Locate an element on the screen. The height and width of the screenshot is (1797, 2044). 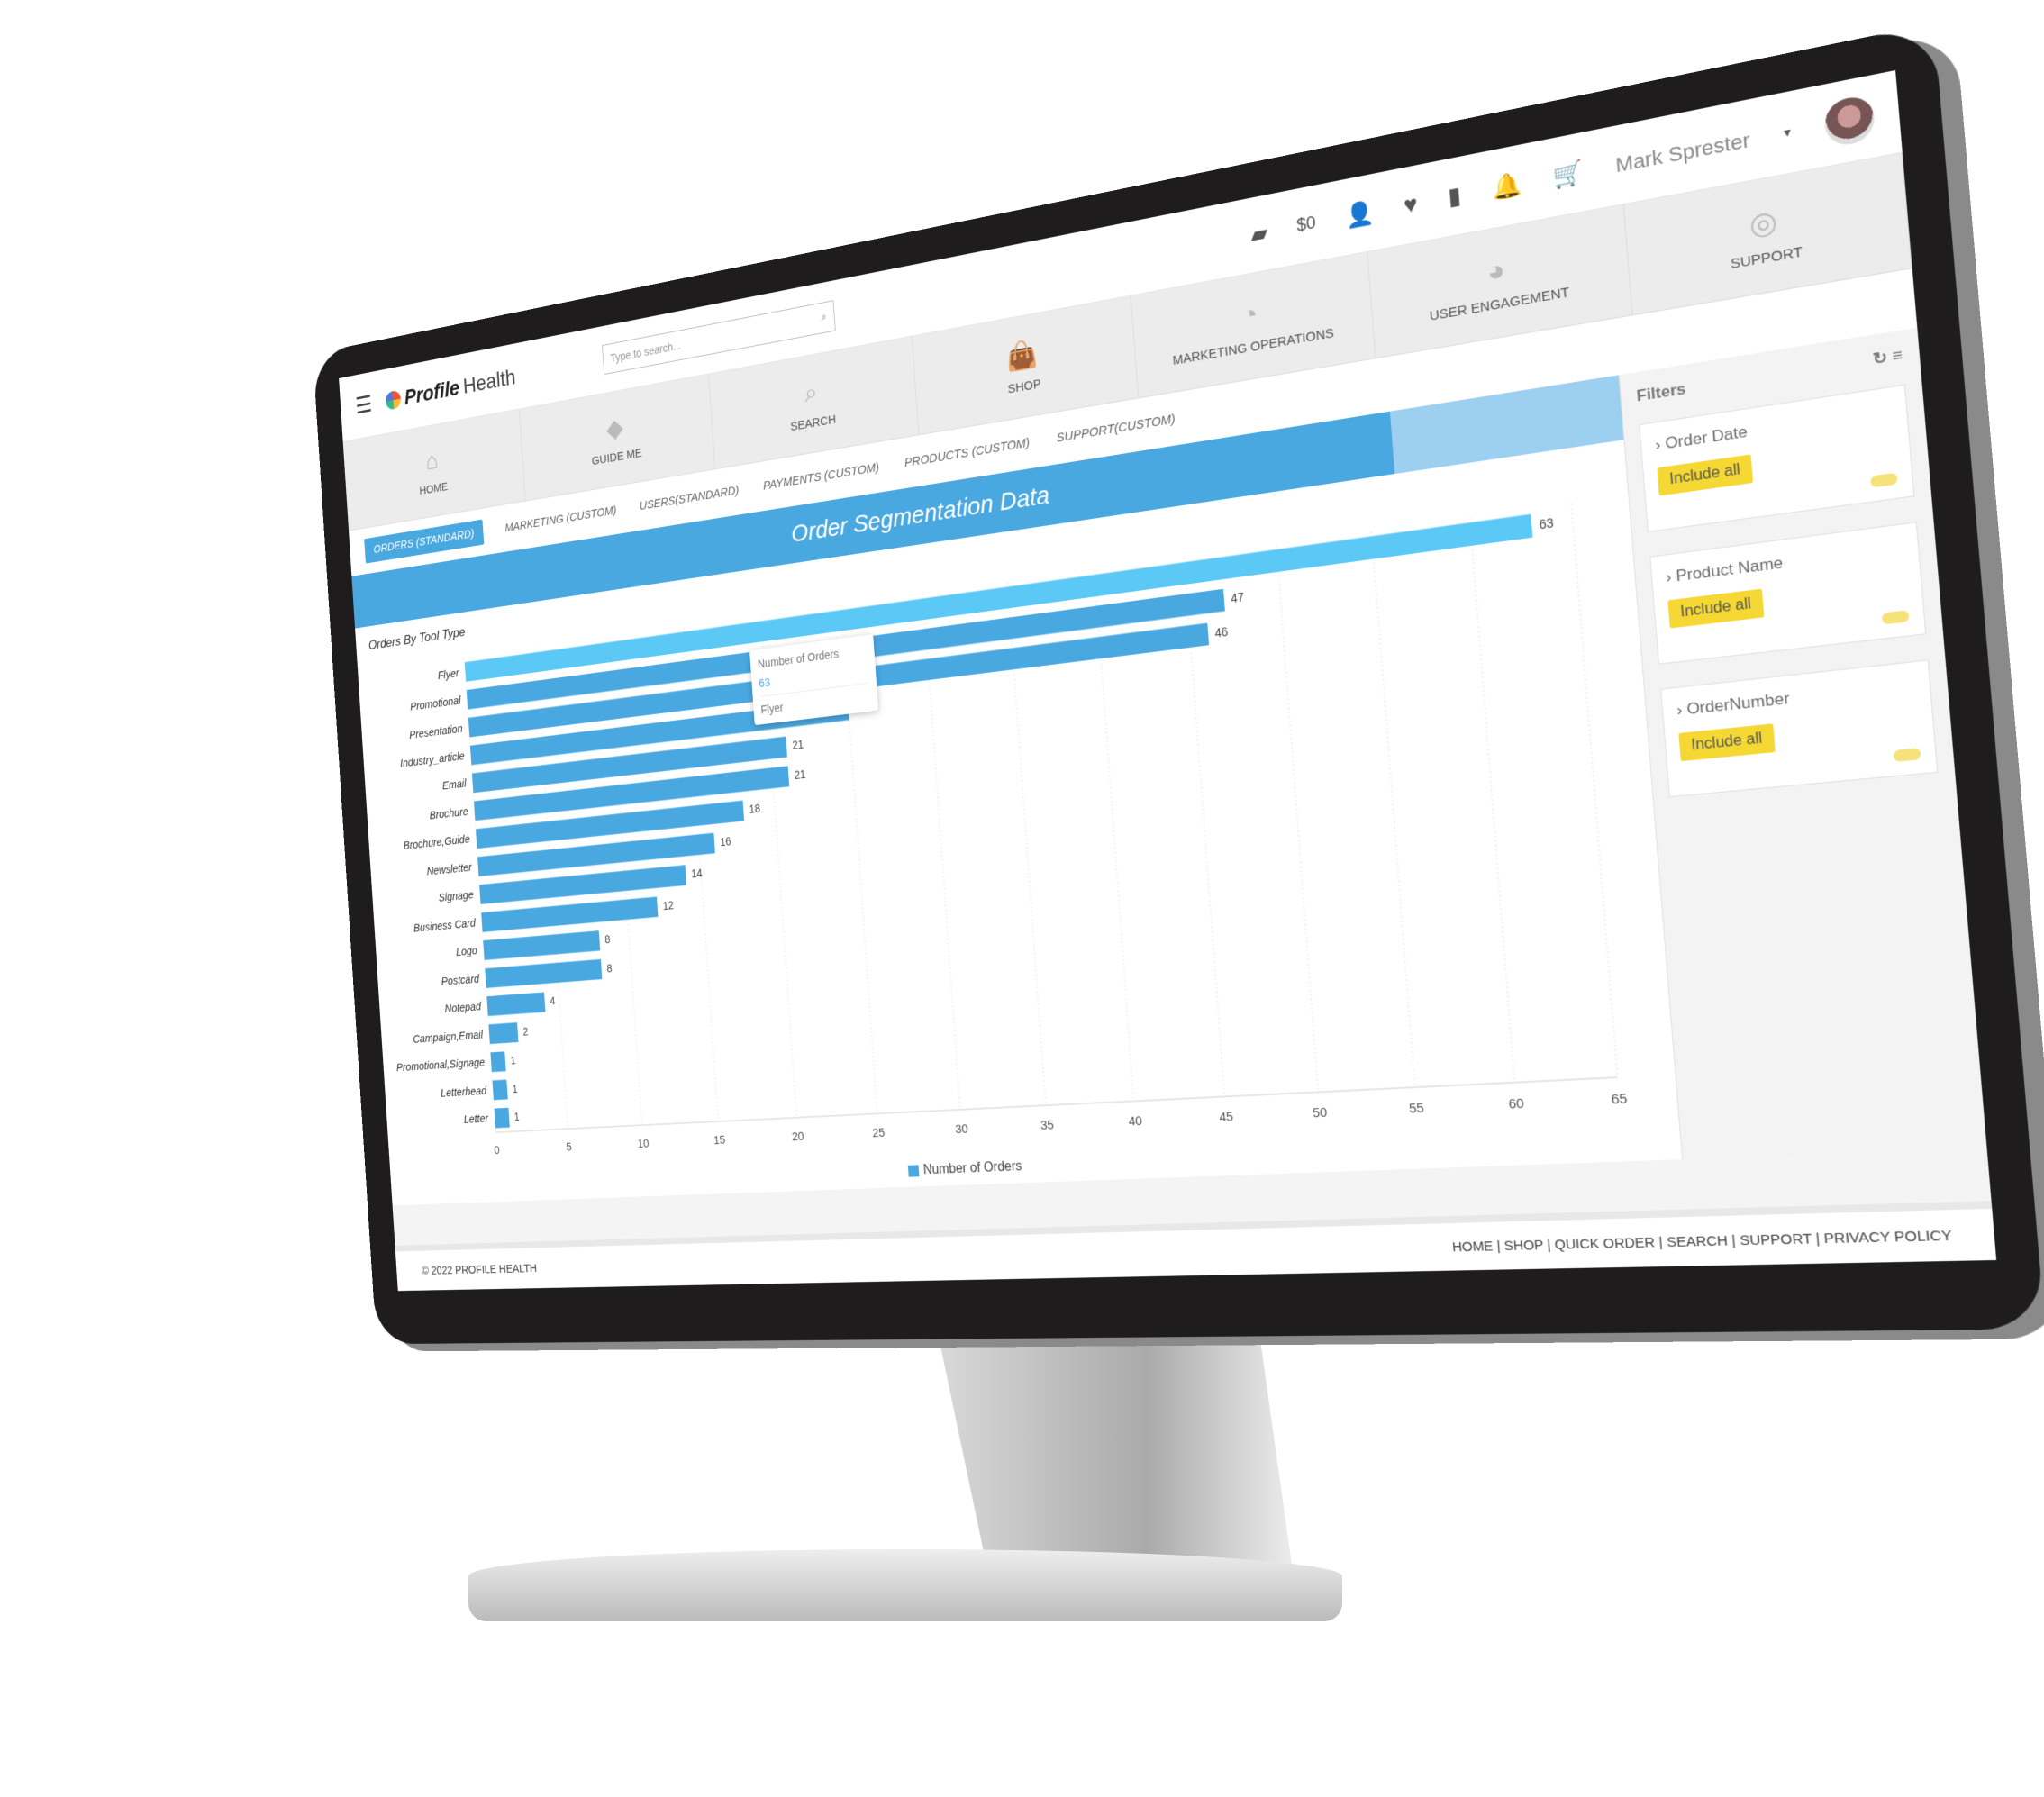
data-label: 16 is located at coordinates (725, 842).